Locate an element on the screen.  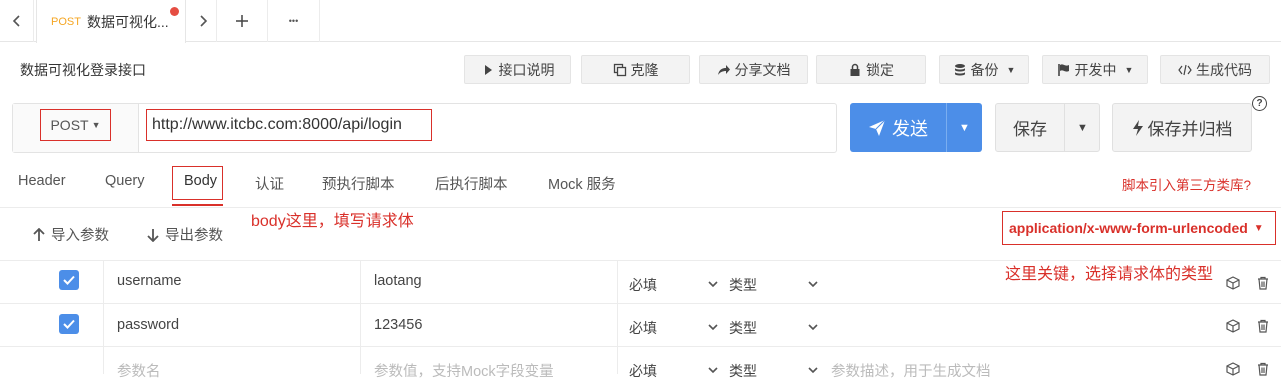
arrow-up-icon is located at coordinates (39, 234).